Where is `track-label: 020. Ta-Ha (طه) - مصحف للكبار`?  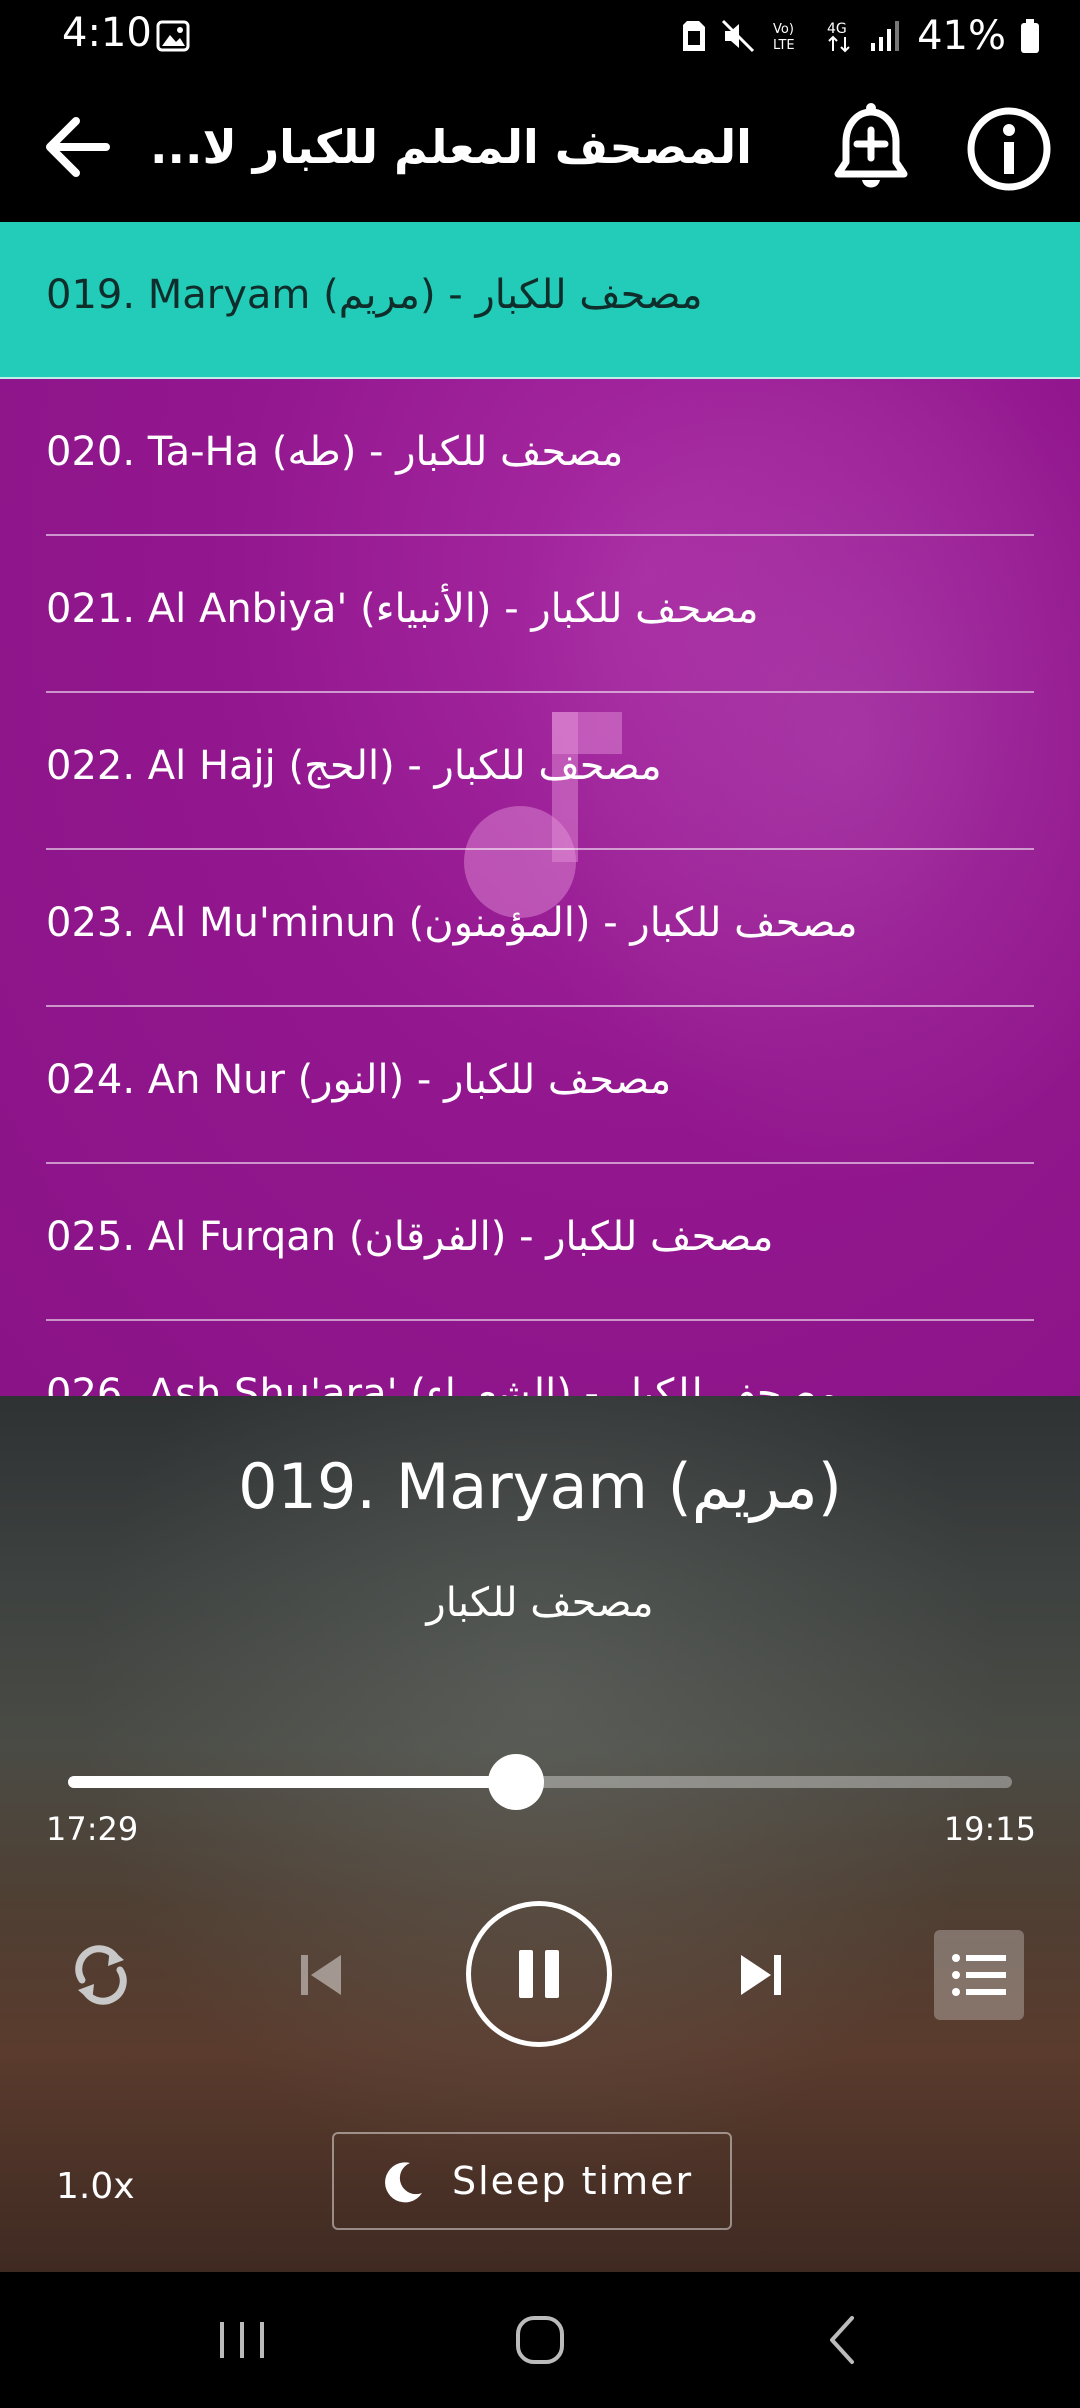 track-label: 020. Ta-Ha (طه) - مصحف للكبار is located at coordinates (335, 452).